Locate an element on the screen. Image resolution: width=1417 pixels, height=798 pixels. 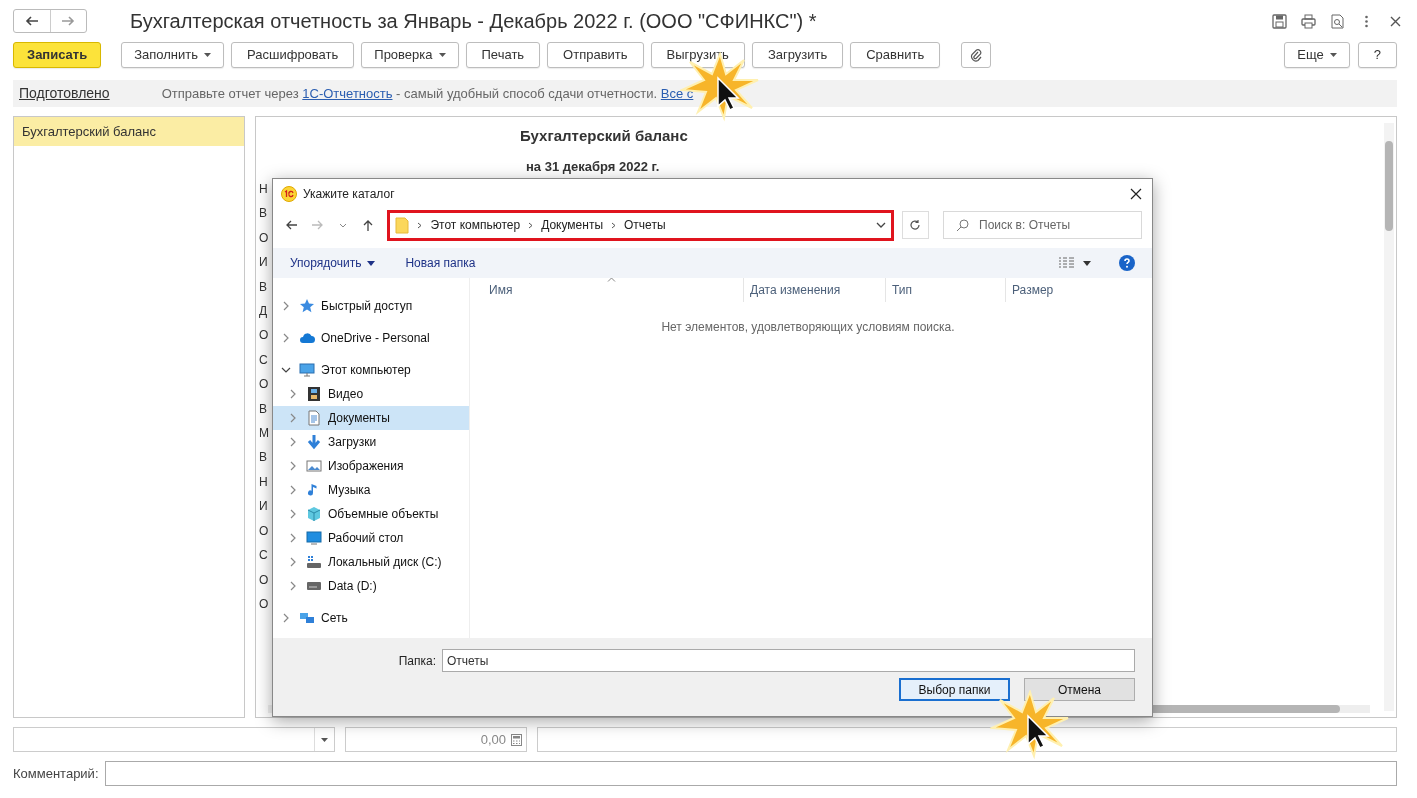
more-link: Все с is located at coordinates (677, 93).